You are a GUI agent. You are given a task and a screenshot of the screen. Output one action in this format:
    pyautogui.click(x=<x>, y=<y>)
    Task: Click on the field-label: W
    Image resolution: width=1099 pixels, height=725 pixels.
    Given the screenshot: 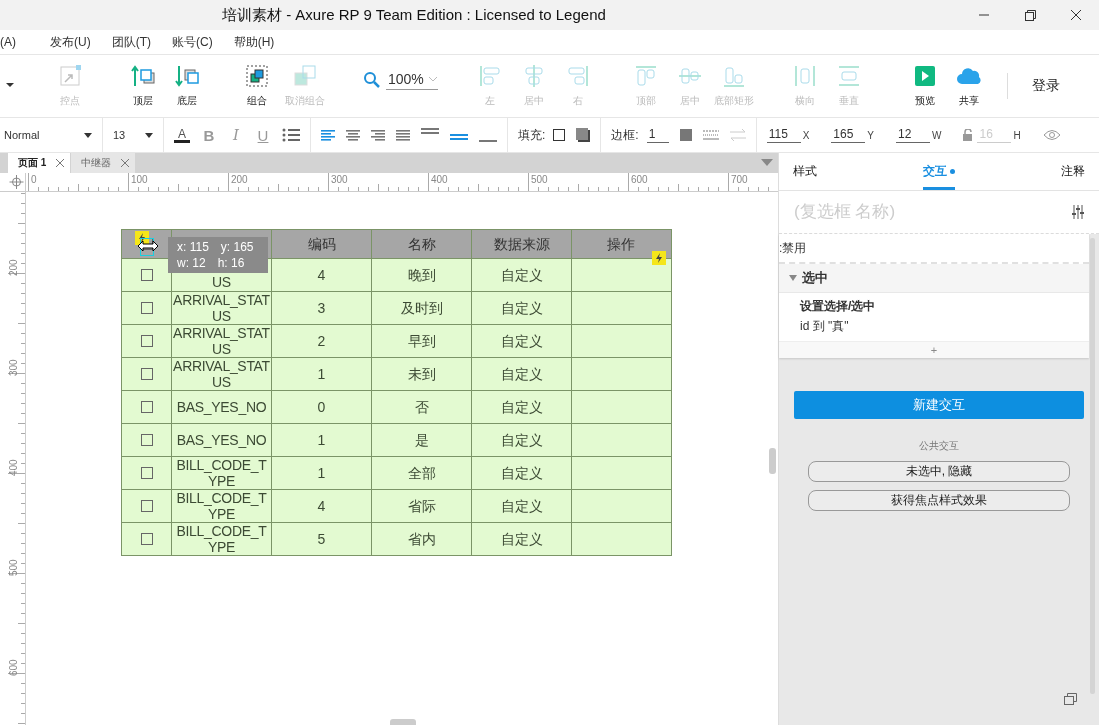 What is the action you would take?
    pyautogui.click(x=937, y=135)
    